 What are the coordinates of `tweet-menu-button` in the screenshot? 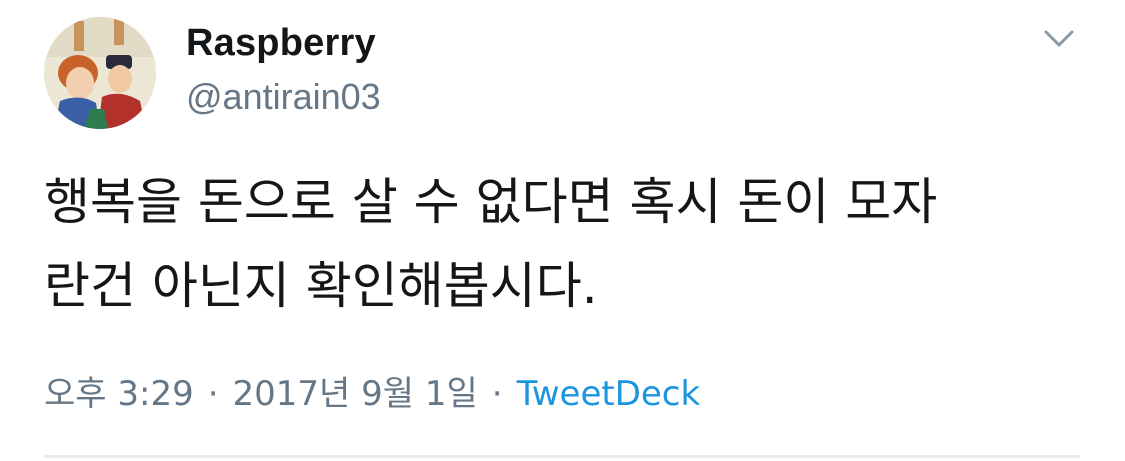 It's located at (1059, 39).